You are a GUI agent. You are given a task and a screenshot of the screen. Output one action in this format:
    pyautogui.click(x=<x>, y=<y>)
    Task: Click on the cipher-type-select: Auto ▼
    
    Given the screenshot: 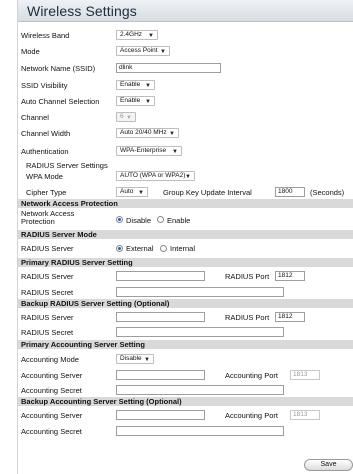 What is the action you would take?
    pyautogui.click(x=132, y=192)
    